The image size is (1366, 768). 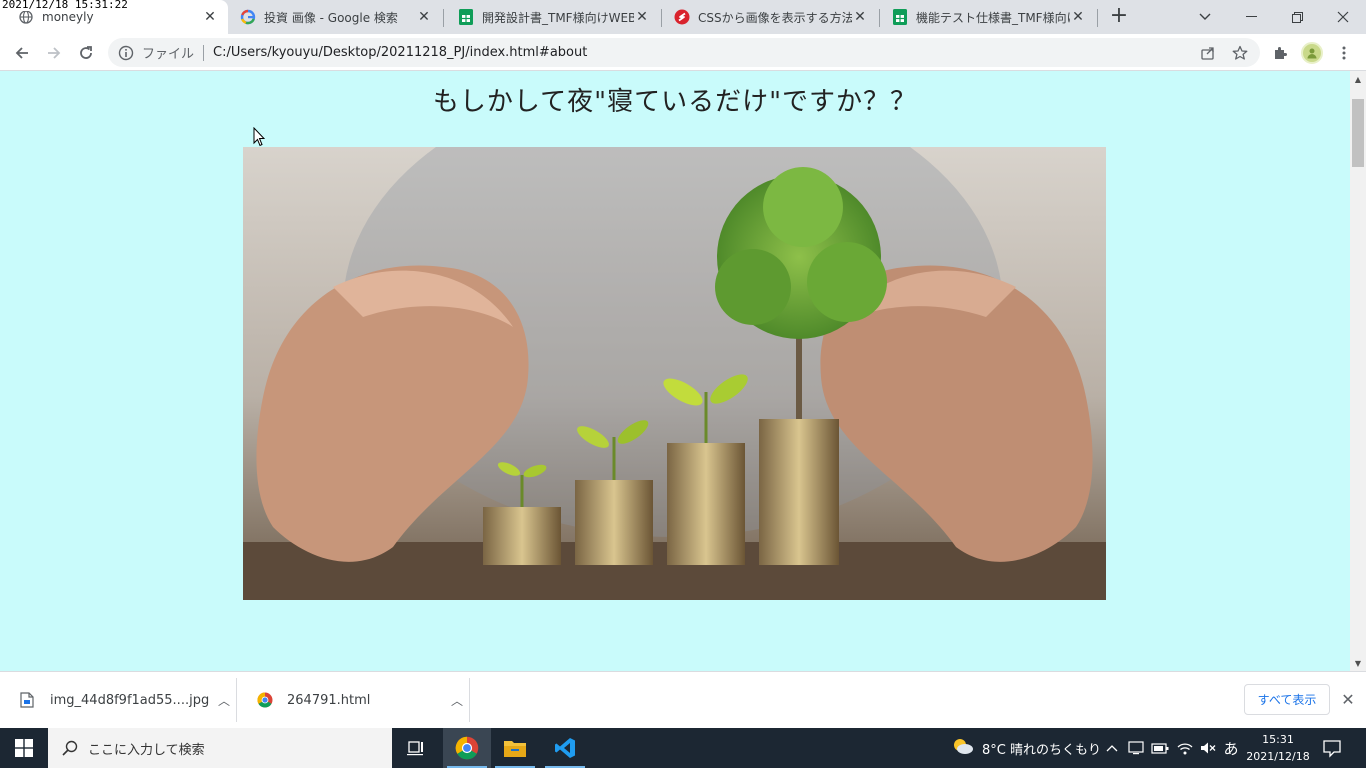 I want to click on profile-avatar, so click(x=1312, y=53).